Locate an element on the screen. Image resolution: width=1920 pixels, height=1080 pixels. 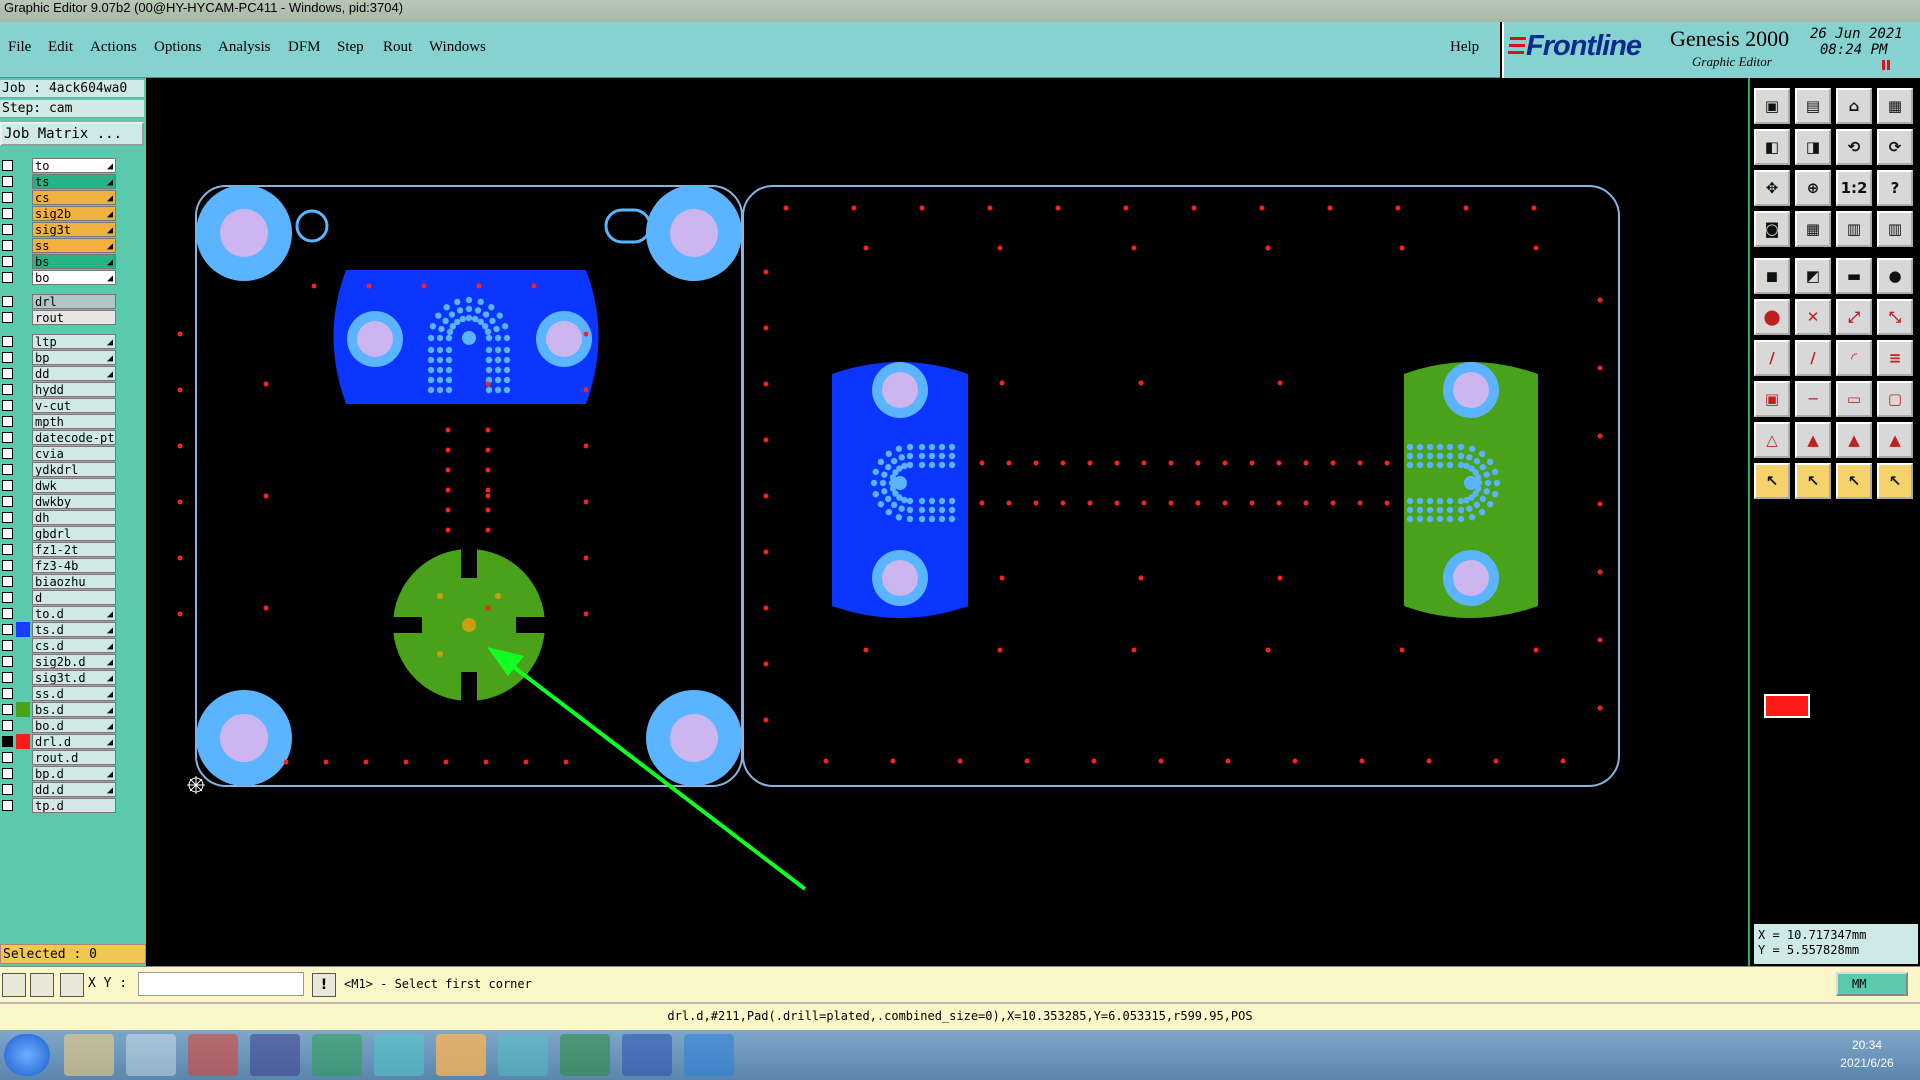
layer-name: sig3t ◢ is located at coordinates (74, 229).